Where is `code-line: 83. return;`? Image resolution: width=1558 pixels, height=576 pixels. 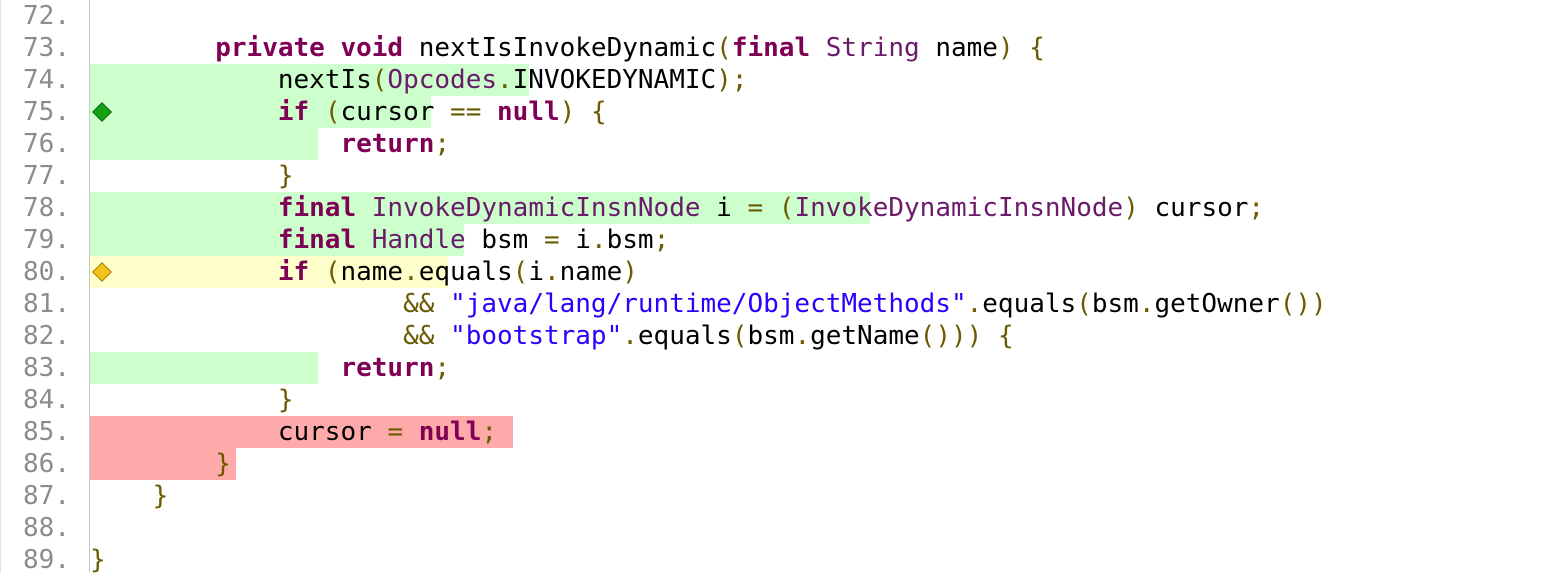 code-line: 83. return; is located at coordinates (779, 368).